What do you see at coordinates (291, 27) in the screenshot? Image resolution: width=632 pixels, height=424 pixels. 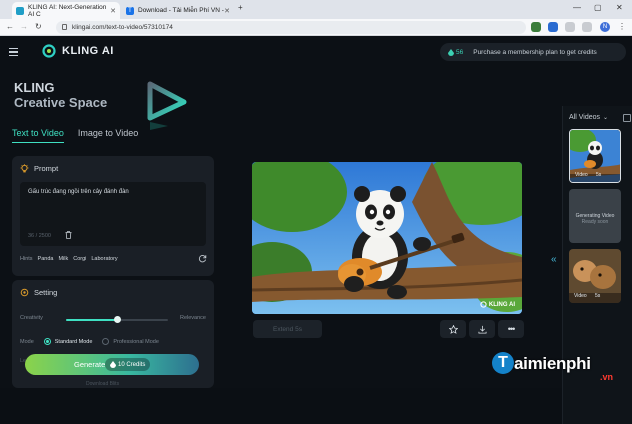 I see `url-field: klingai.com/text-to-video/57310174` at bounding box center [291, 27].